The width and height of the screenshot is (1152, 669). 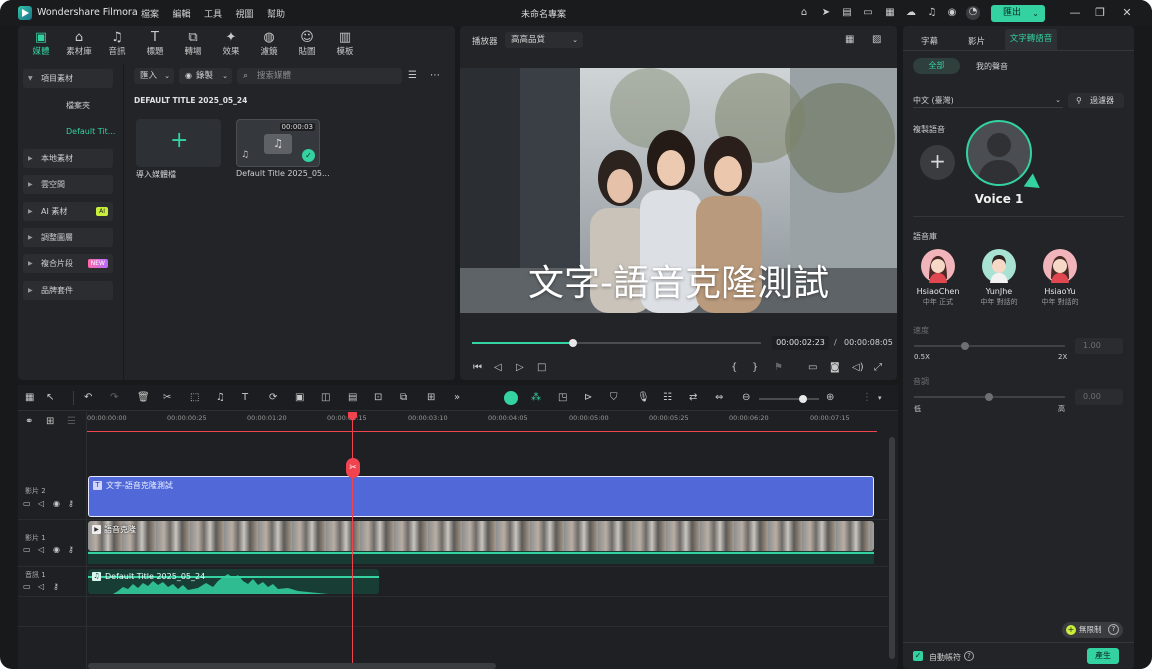 I want to click on title-clip: T 文字-語音克隆測試, so click(x=481, y=496).